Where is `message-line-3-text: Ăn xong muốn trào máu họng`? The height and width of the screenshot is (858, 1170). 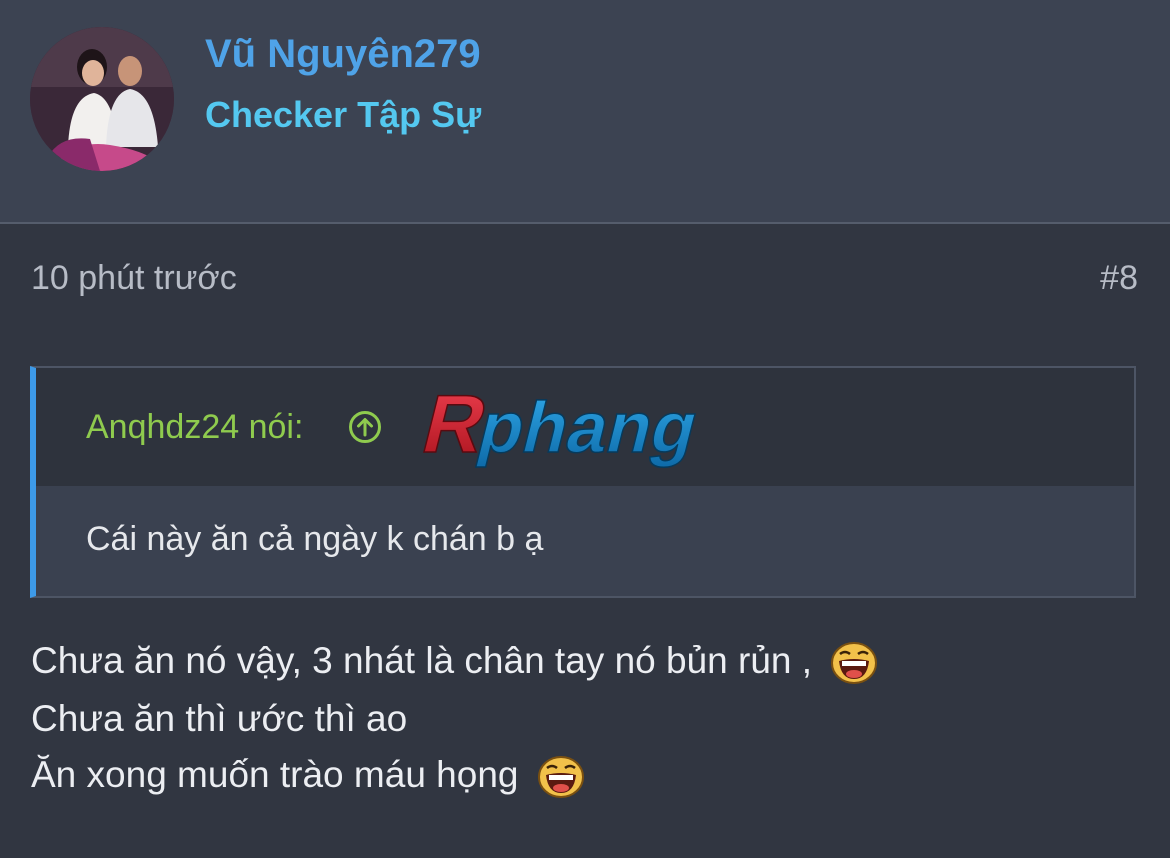 message-line-3-text: Ăn xong muốn trào máu họng is located at coordinates (275, 774).